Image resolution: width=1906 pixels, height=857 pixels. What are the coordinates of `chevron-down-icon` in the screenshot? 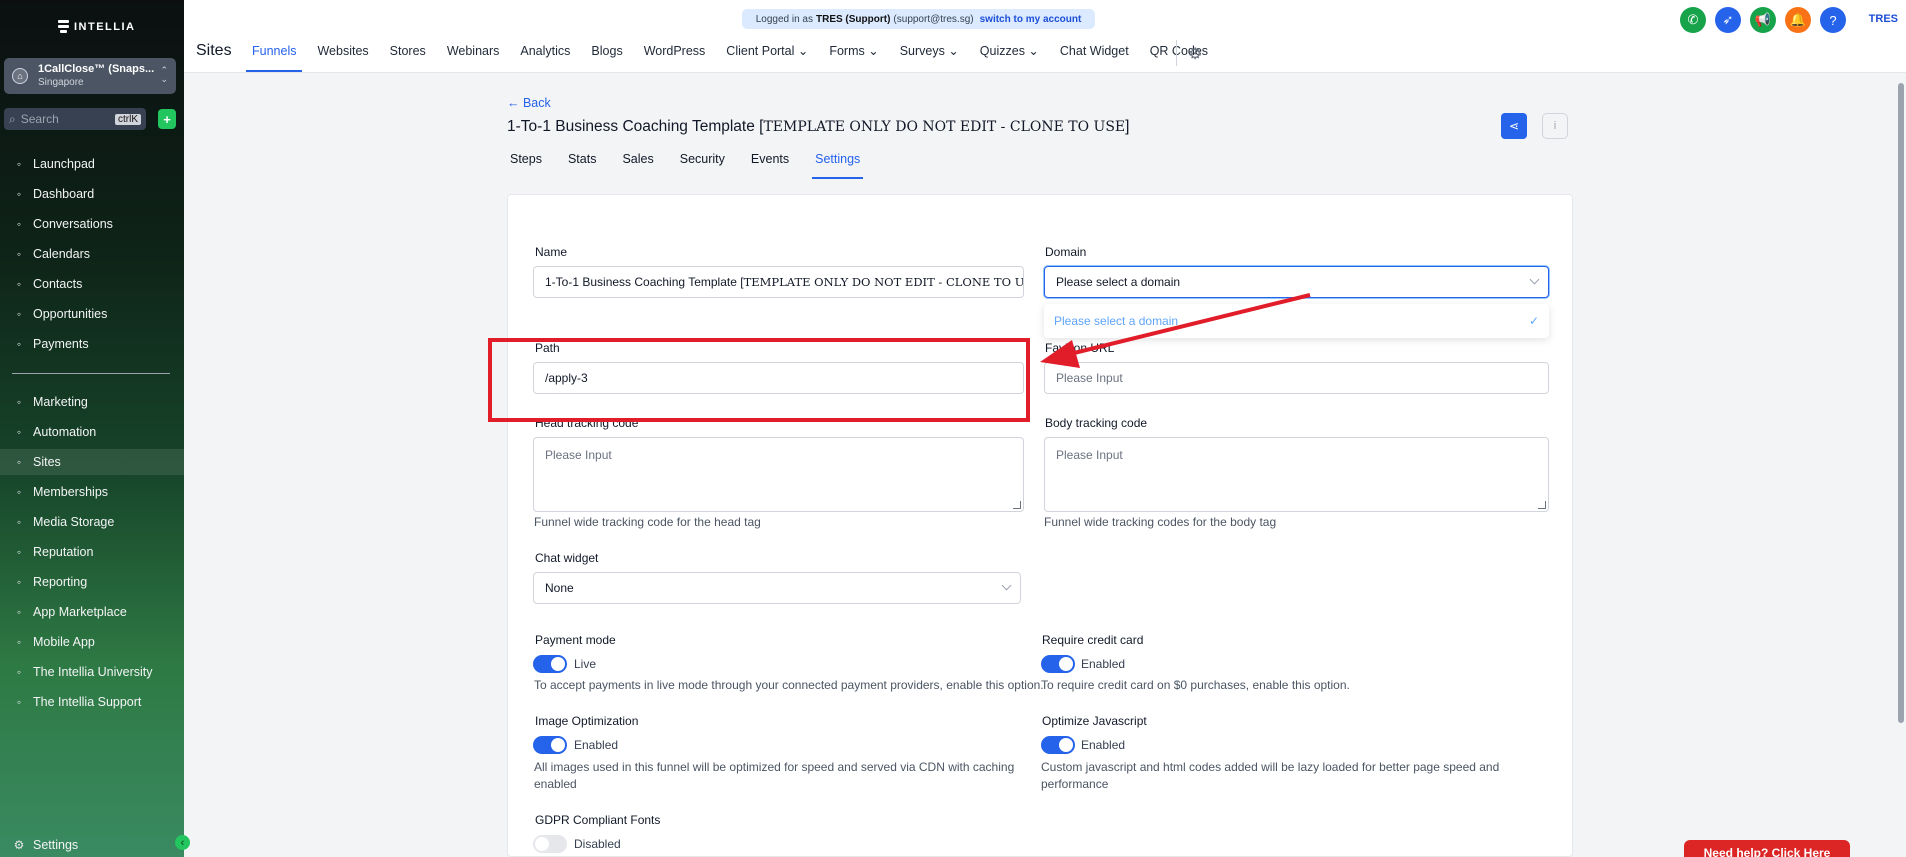 It's located at (1006, 585).